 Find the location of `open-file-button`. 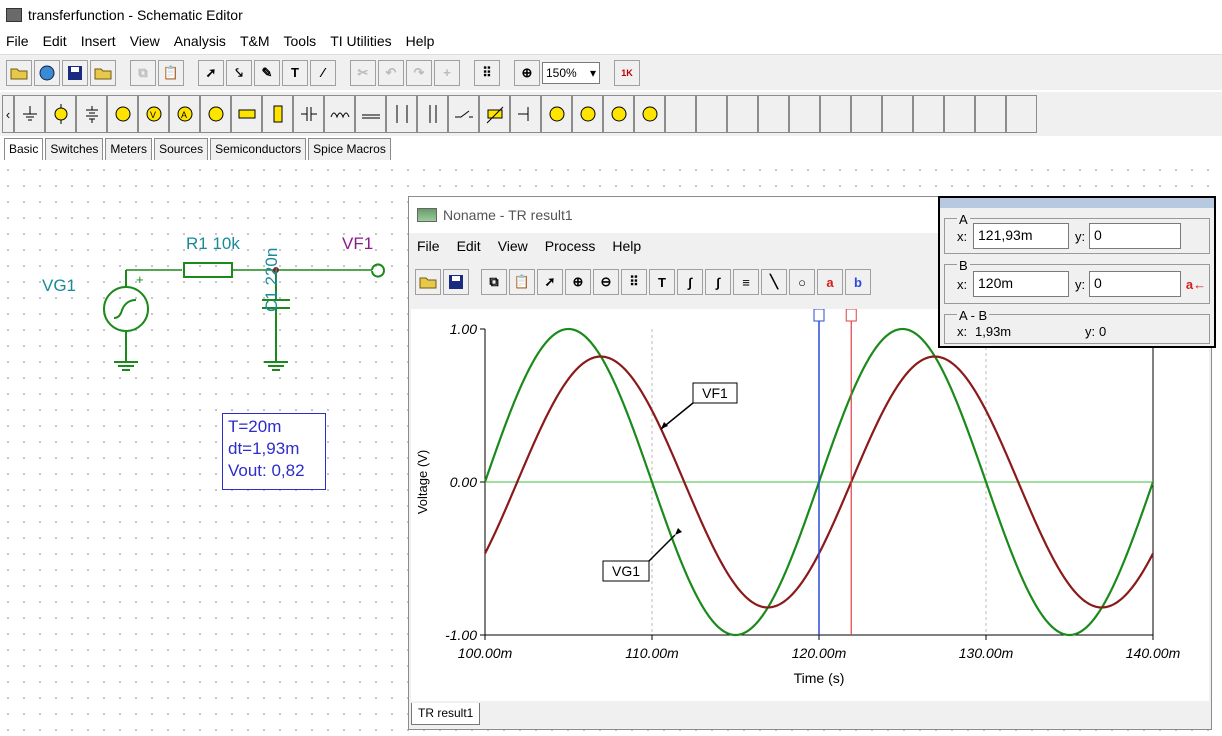

open-file-button is located at coordinates (103, 72).